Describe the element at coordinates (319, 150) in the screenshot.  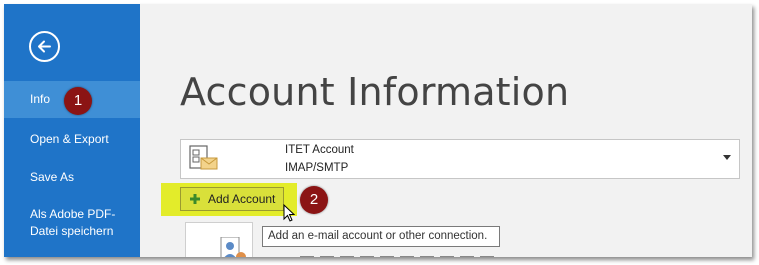
I see `account-name: ITET Account` at that location.